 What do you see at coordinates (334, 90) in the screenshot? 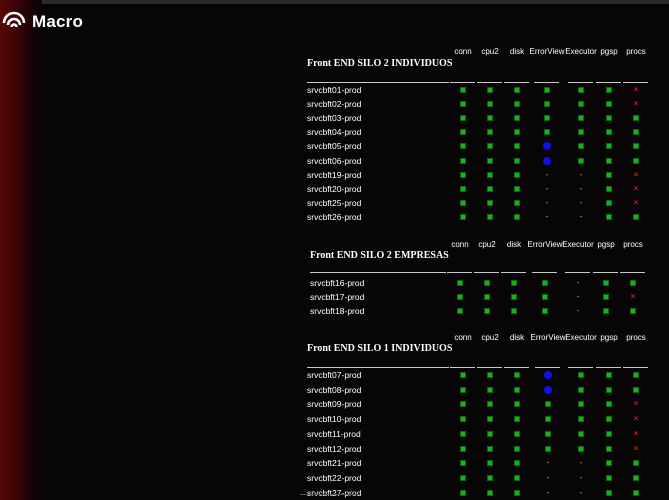
I see `host-name: srvcbft01-prod` at bounding box center [334, 90].